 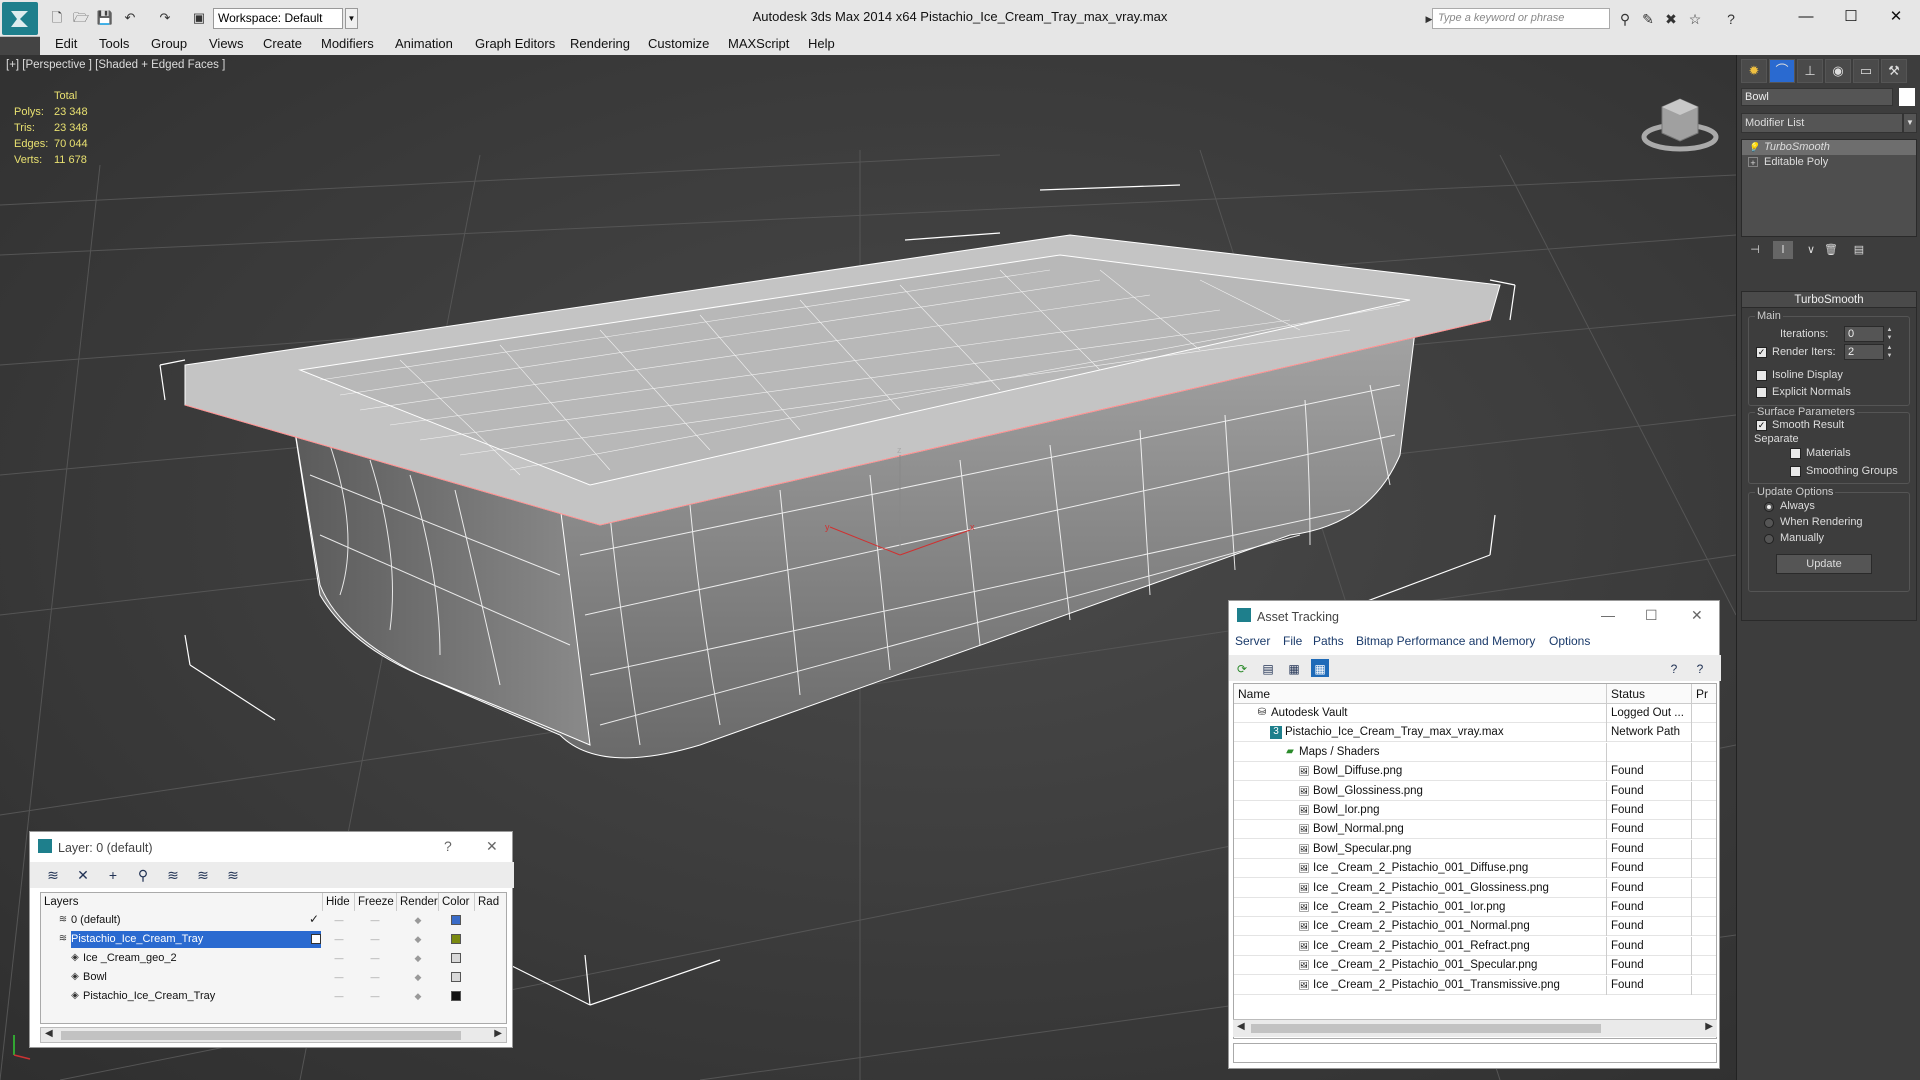 What do you see at coordinates (1831, 250) in the screenshot?
I see `remove-modifier-icon: 🗑` at bounding box center [1831, 250].